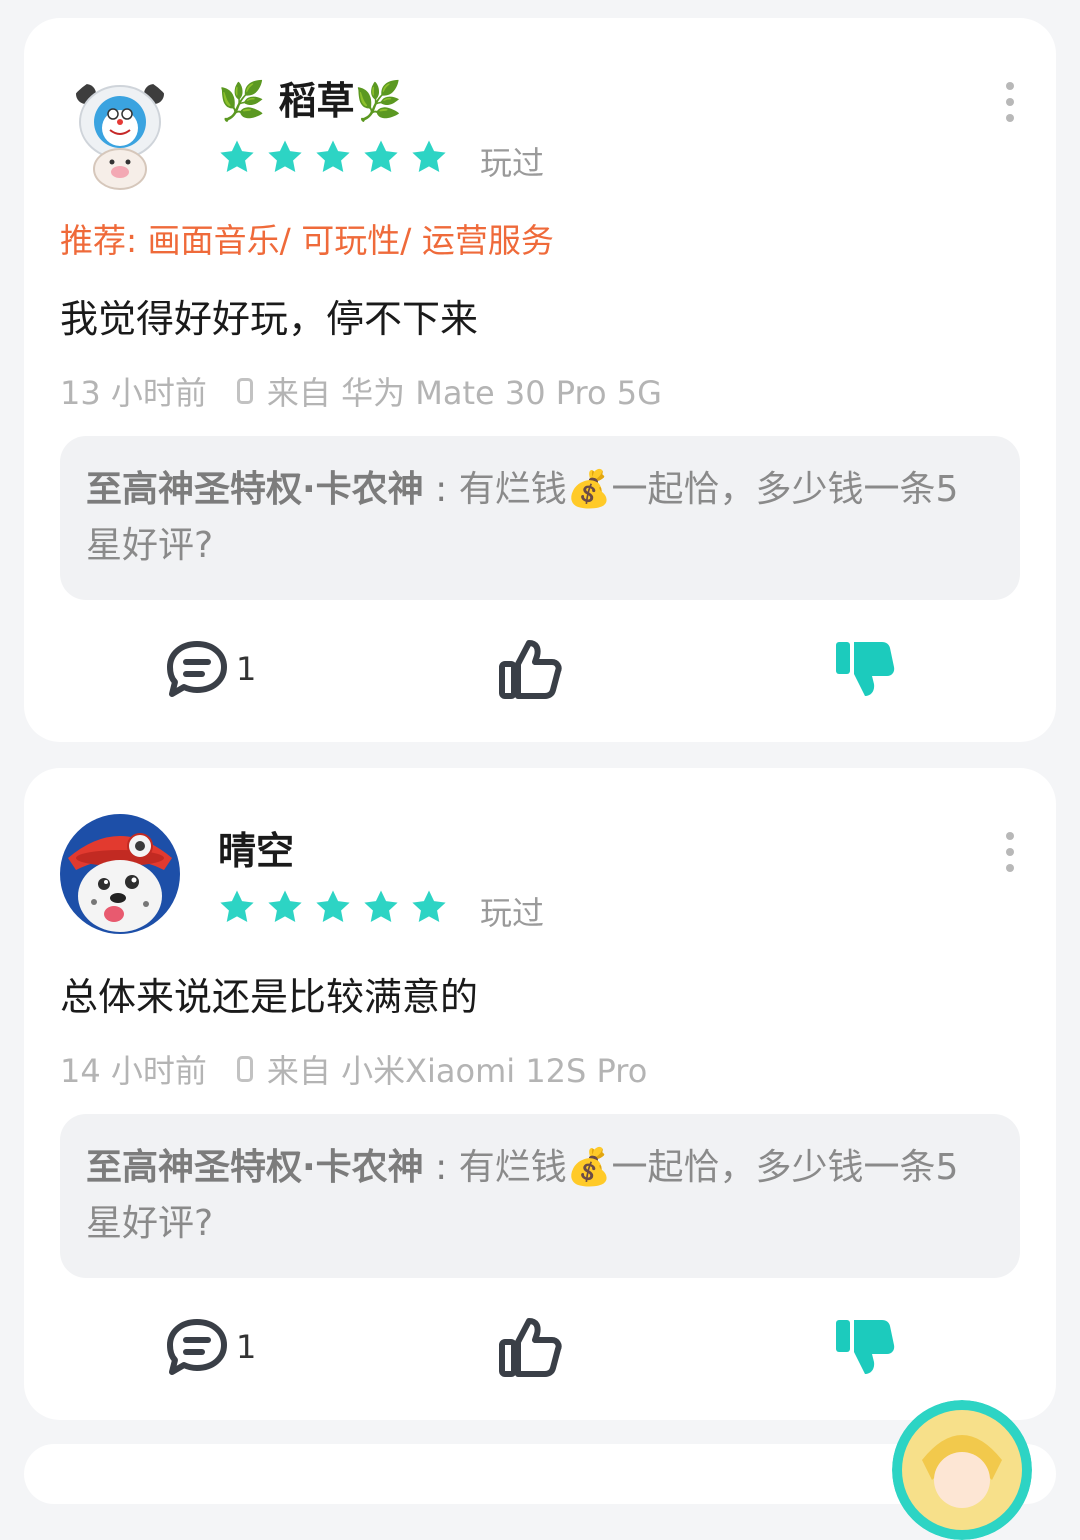 The image size is (1080, 1540). What do you see at coordinates (310, 97) in the screenshot?
I see `username: 🌿 稻草🌿` at bounding box center [310, 97].